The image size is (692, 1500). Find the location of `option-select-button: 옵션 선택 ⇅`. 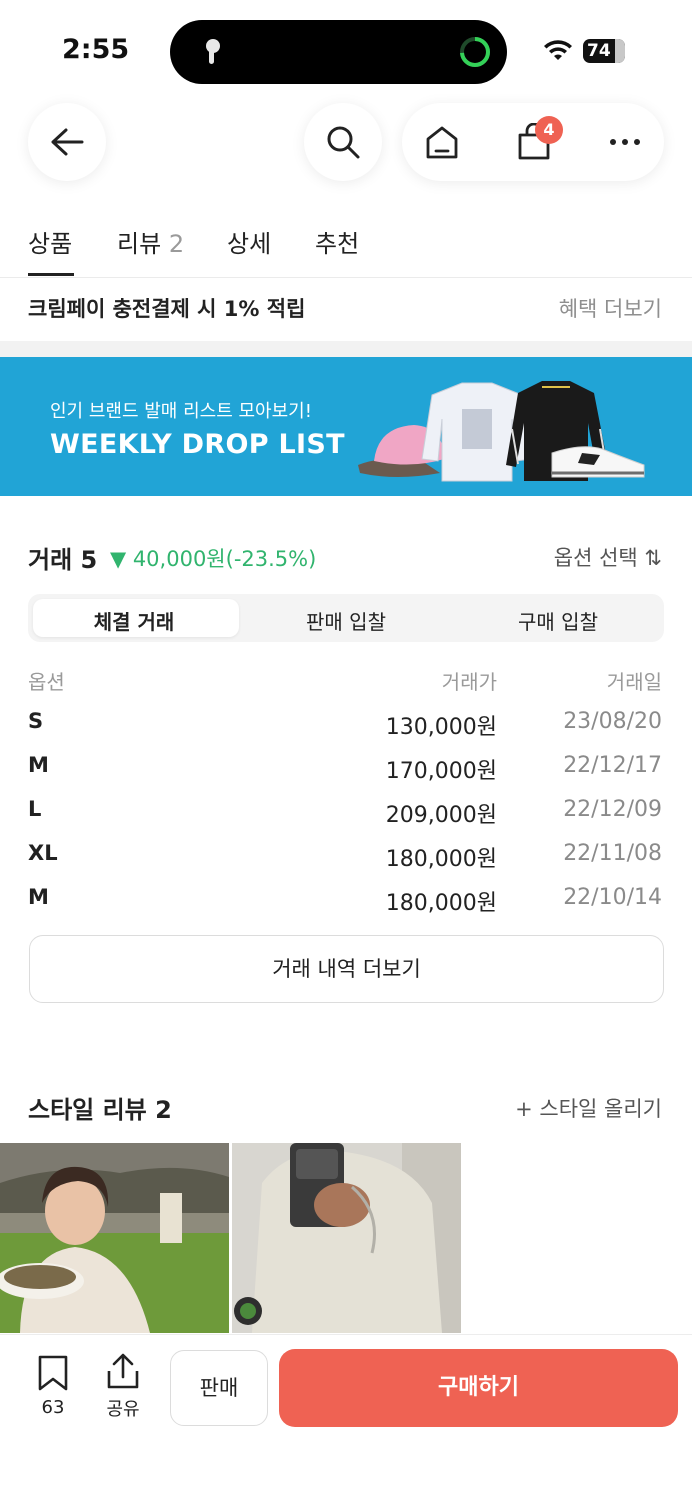

option-select-button: 옵션 선택 ⇅ is located at coordinates (608, 557).